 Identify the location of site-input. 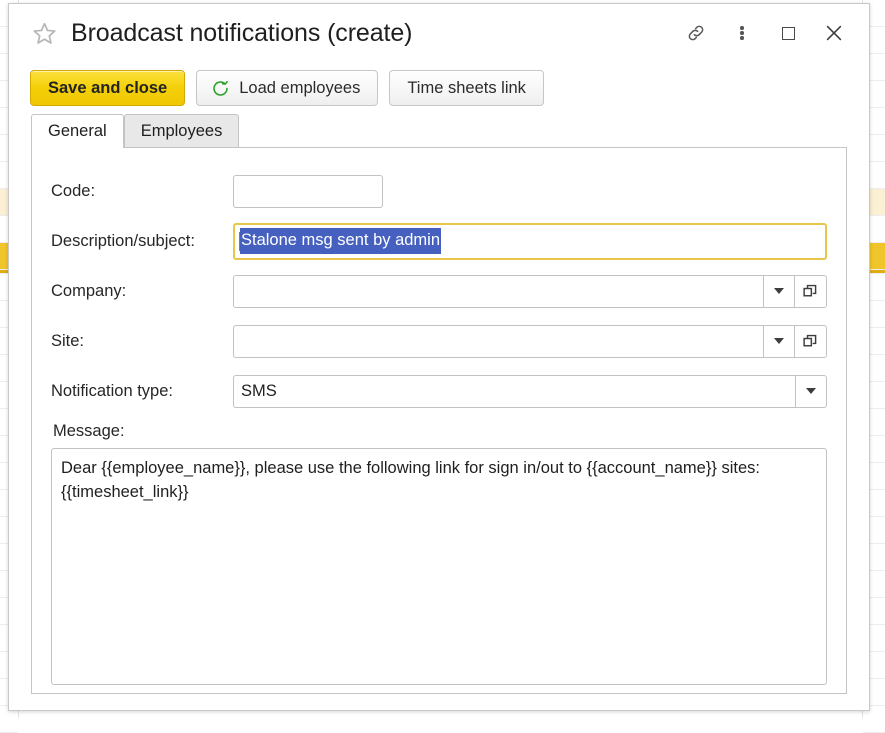
(498, 341).